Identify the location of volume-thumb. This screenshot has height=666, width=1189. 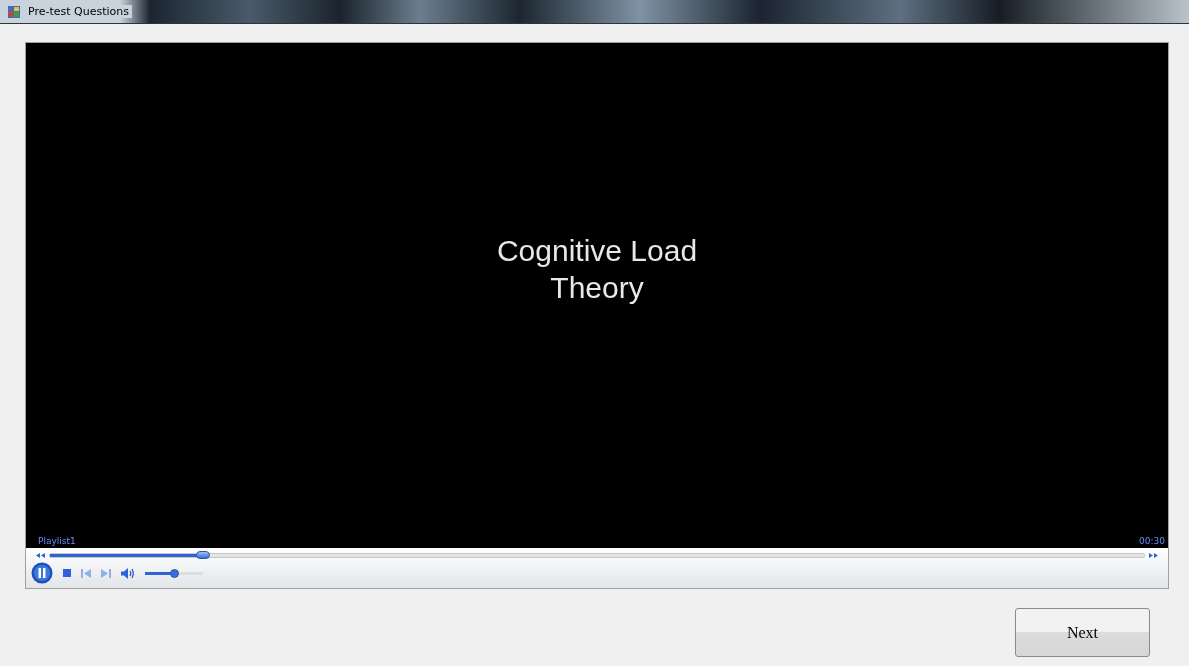
(174, 573).